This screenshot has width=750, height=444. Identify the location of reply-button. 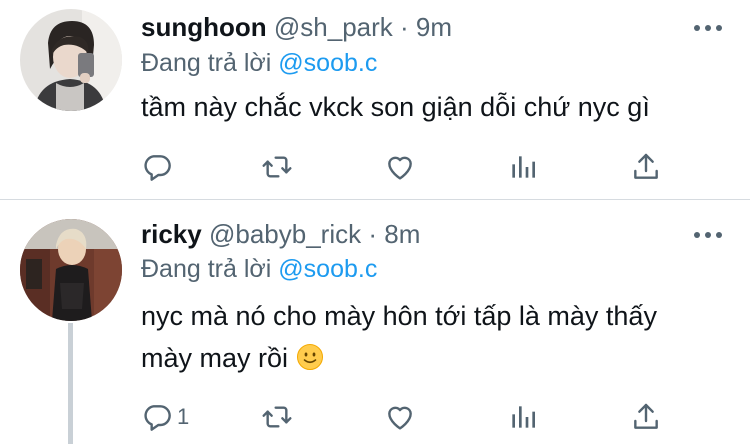
(159, 167).